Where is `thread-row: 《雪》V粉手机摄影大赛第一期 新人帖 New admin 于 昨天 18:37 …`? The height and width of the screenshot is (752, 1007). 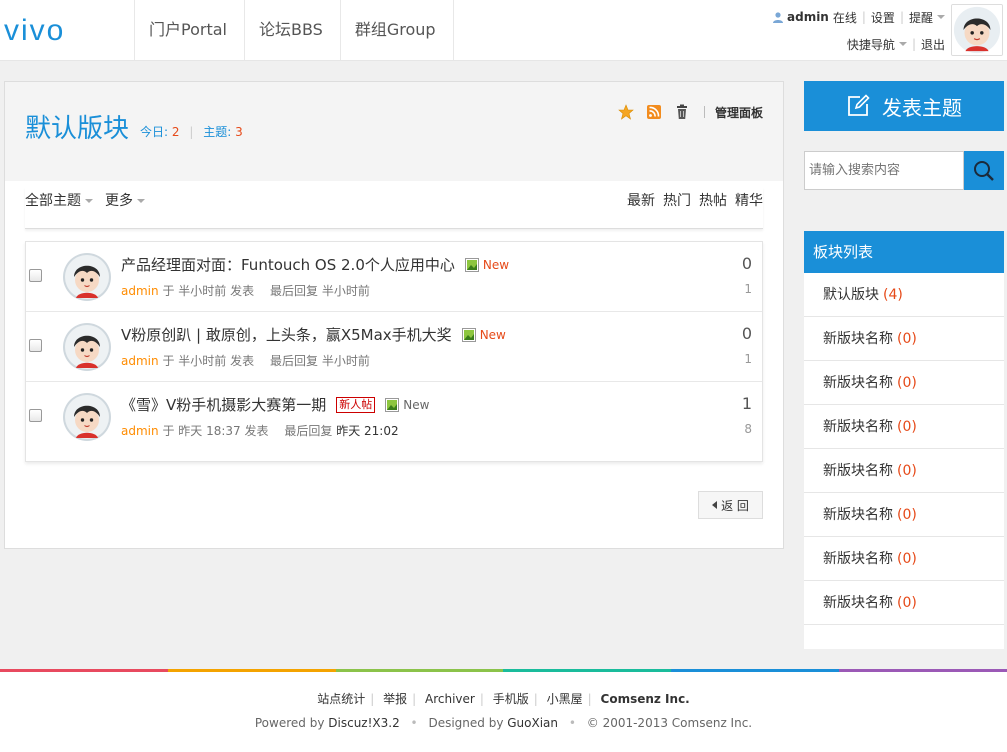 thread-row: 《雪》V粉手机摄影大赛第一期 新人帖 New admin 于 昨天 18:37 … is located at coordinates (394, 417).